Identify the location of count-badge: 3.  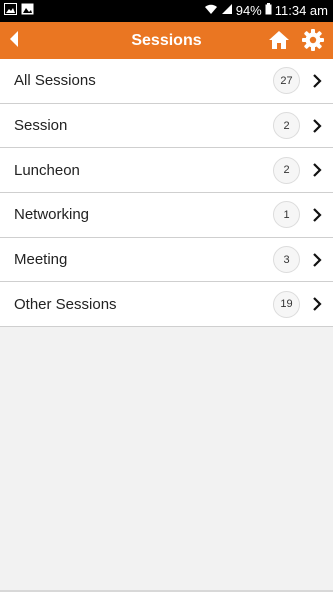
(286, 260).